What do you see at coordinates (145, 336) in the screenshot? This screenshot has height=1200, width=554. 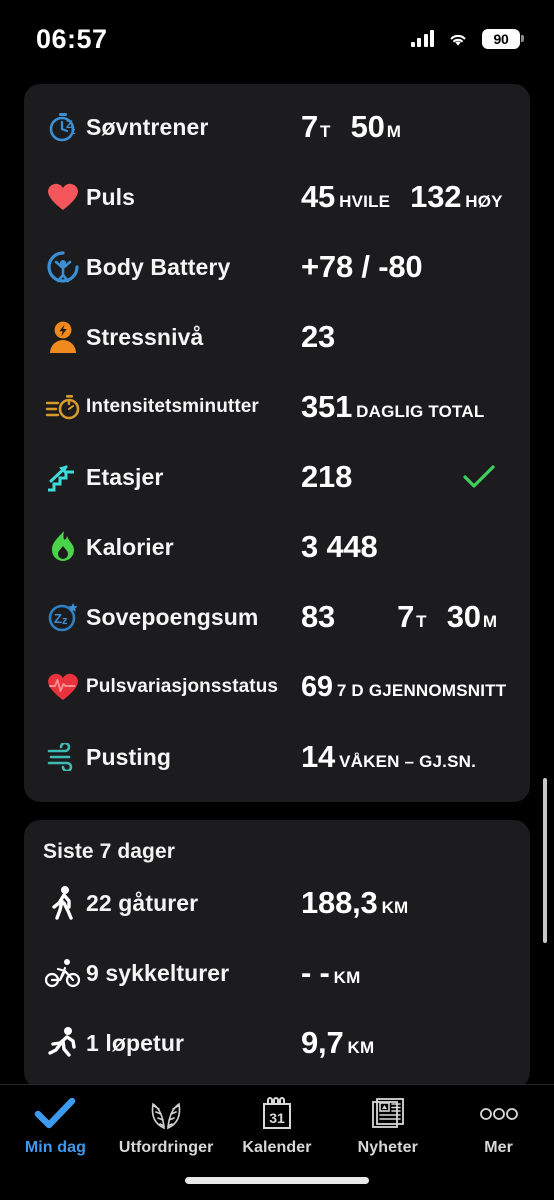 I see `metric-label: Stressnivå` at bounding box center [145, 336].